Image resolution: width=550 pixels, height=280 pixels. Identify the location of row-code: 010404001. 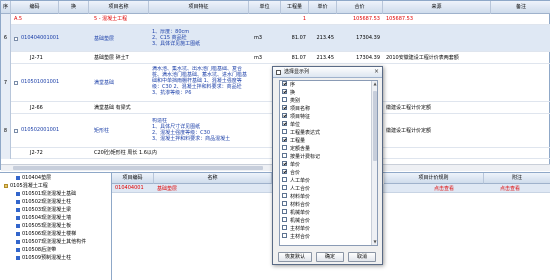
(129, 188).